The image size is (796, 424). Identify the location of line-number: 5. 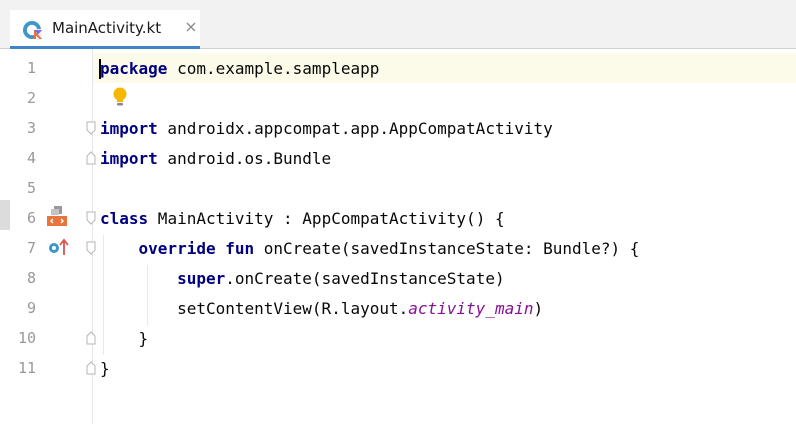
(31, 188).